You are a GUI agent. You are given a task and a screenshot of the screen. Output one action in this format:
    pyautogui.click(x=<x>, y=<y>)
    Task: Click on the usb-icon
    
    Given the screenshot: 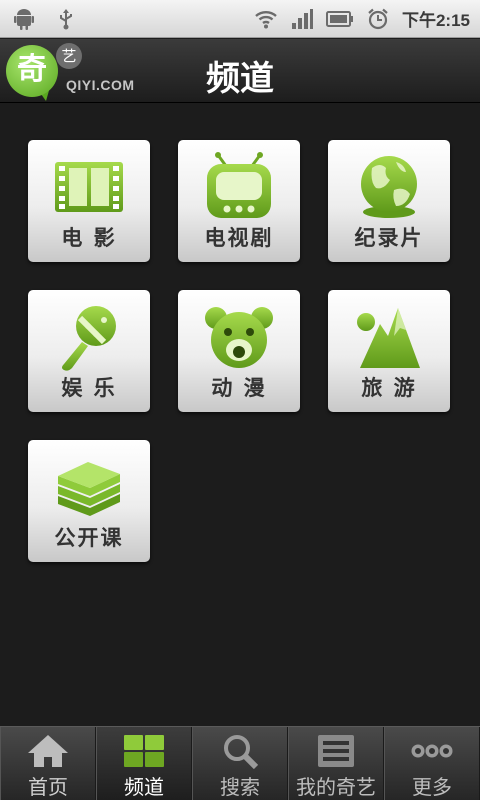 What is the action you would take?
    pyautogui.click(x=66, y=19)
    